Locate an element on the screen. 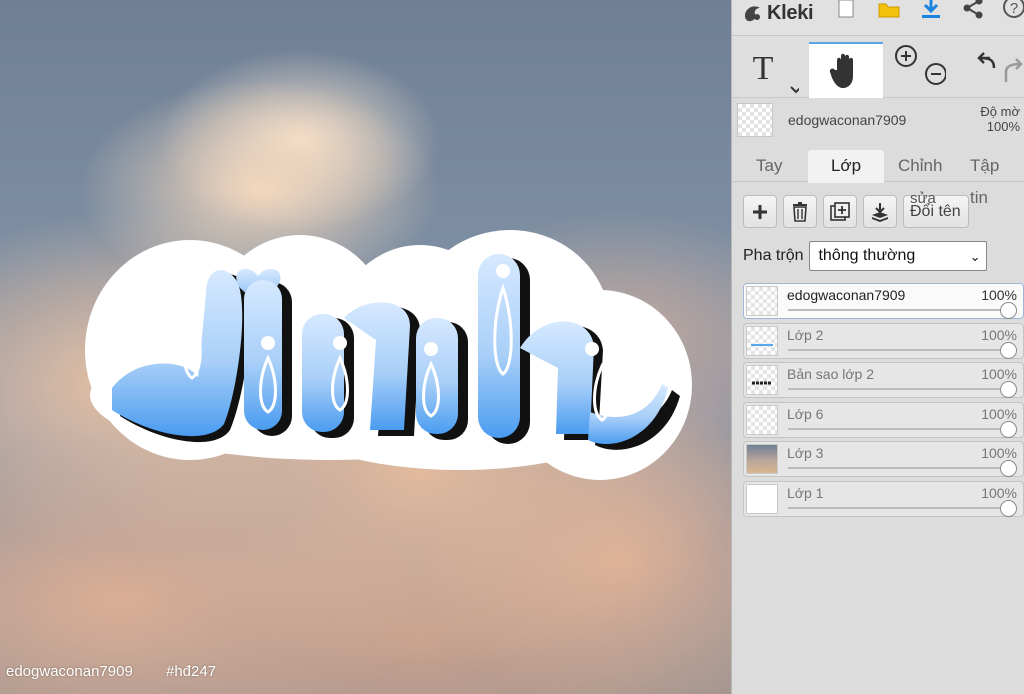 Image resolution: width=1024 pixels, height=694 pixels. rename-layer-button: sửa Đổi tên is located at coordinates (936, 209).